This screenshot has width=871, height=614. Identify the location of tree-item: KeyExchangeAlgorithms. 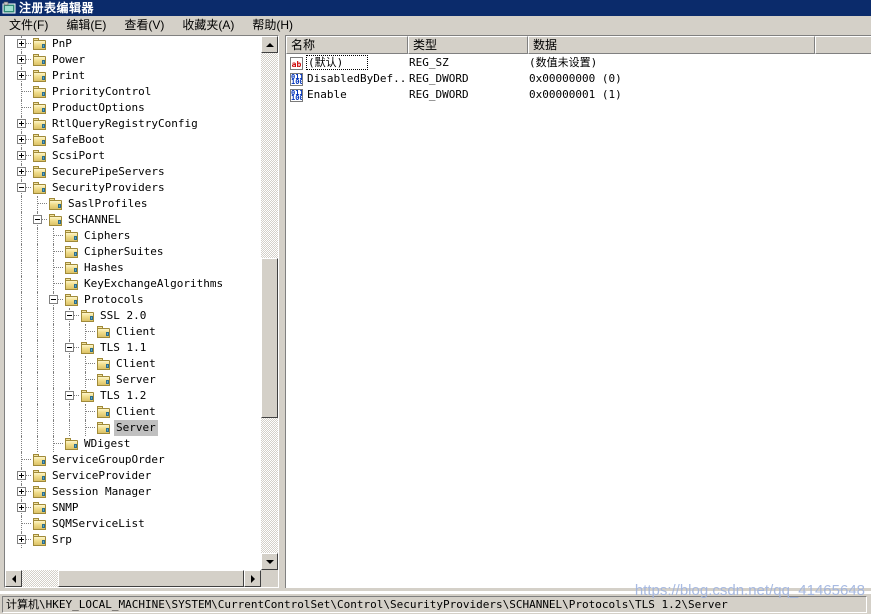
(133, 284).